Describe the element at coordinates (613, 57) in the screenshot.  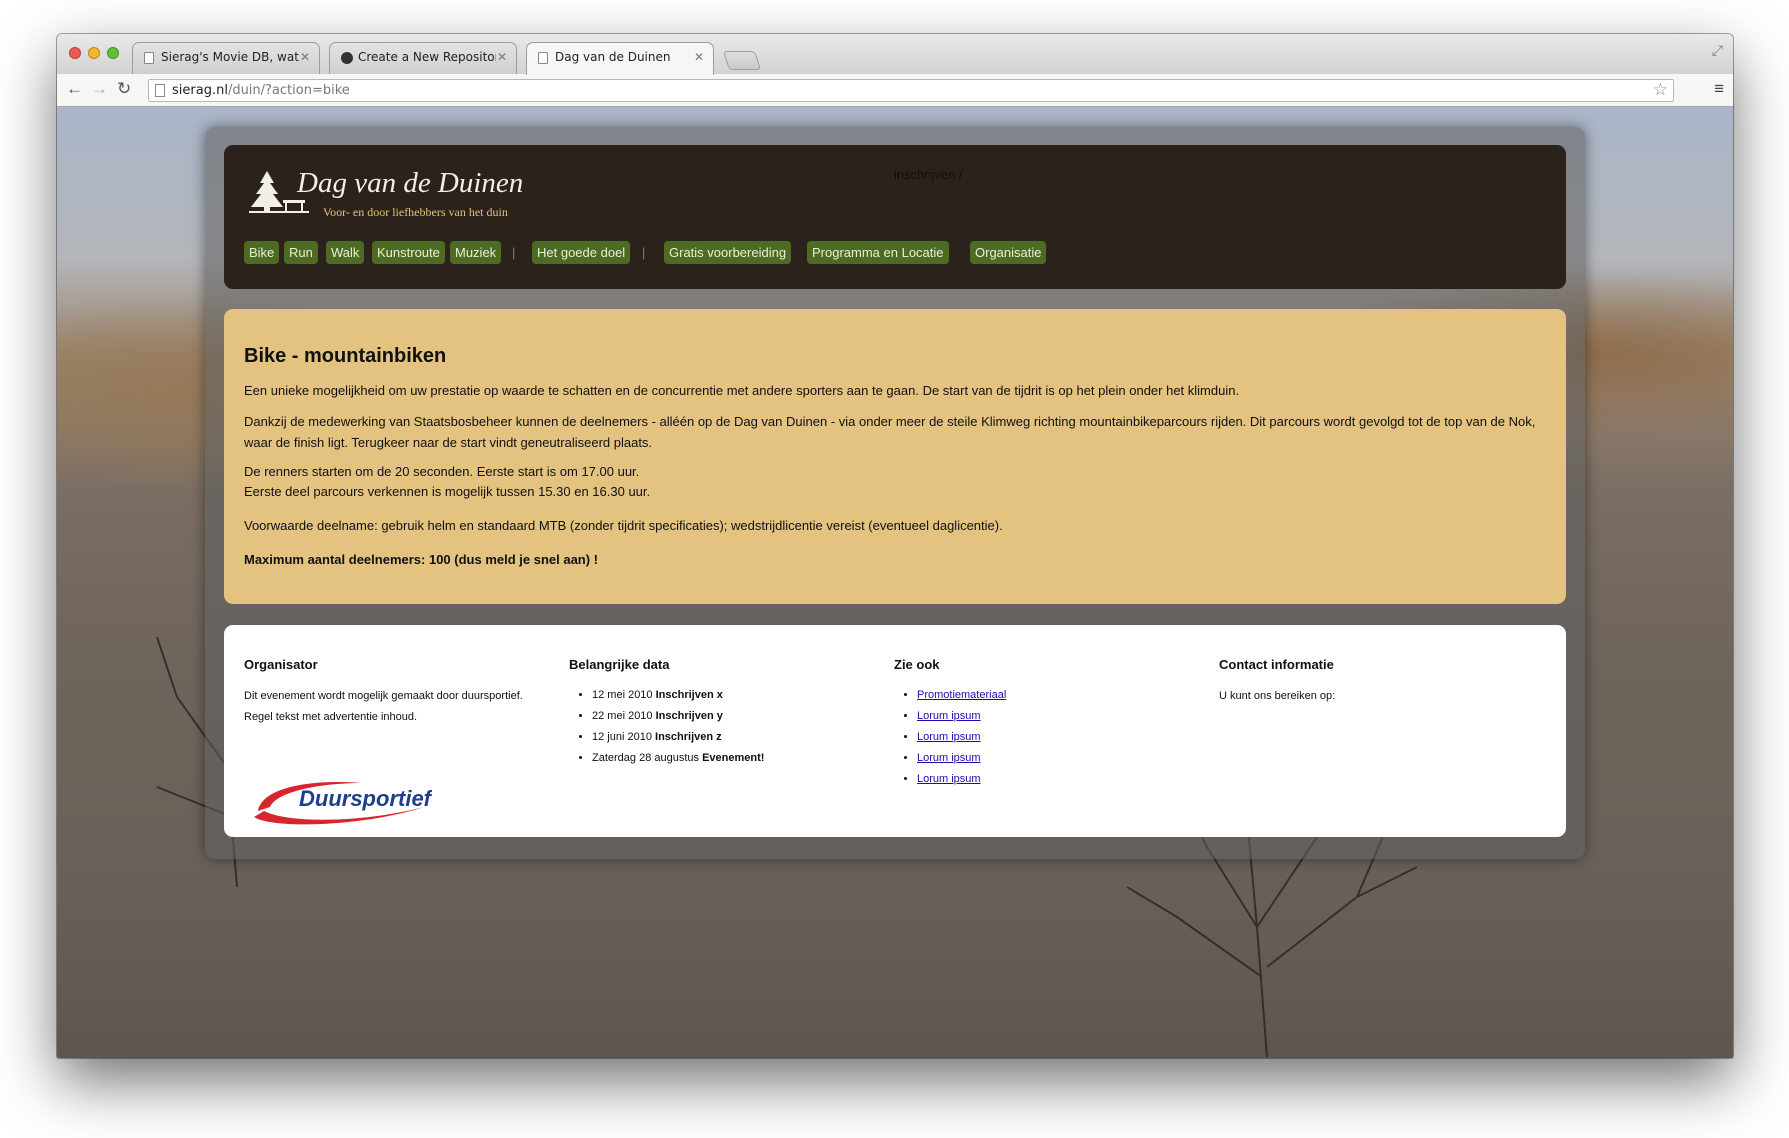
I see `tab-title: Dag van de Duinen` at that location.